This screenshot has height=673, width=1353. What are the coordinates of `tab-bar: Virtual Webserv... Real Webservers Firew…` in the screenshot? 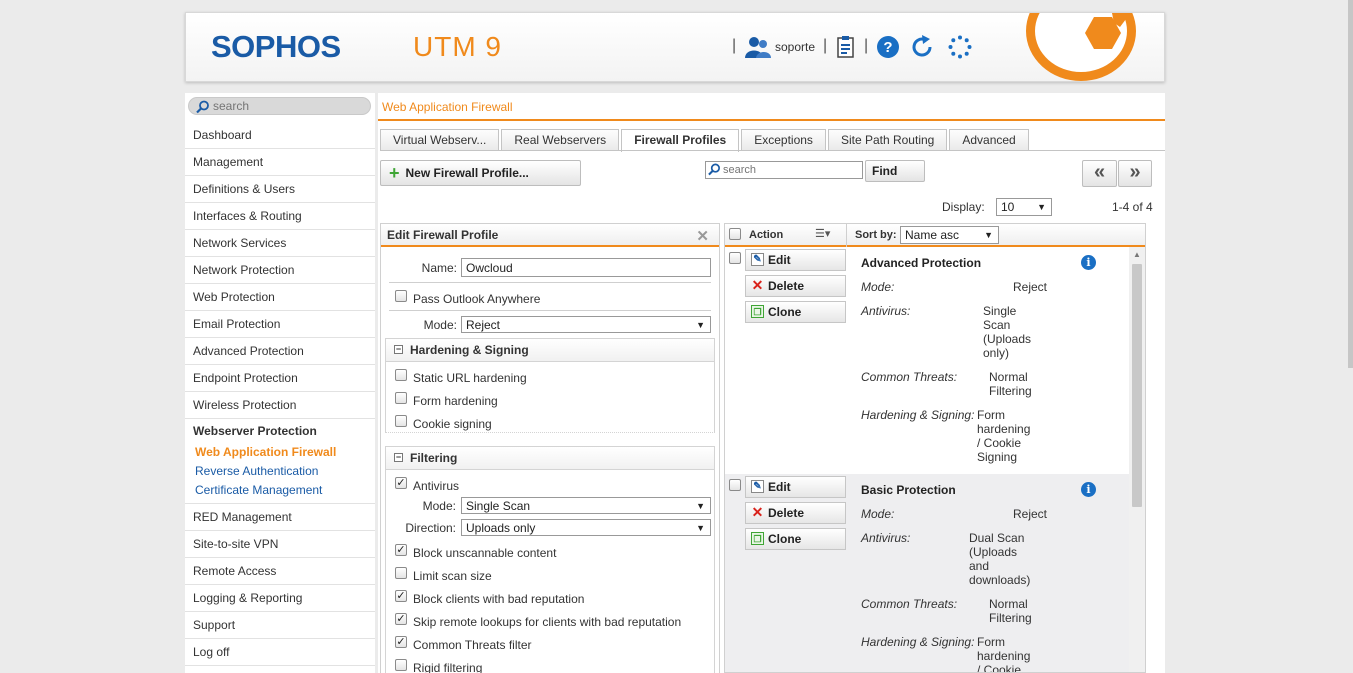 It's located at (705, 140).